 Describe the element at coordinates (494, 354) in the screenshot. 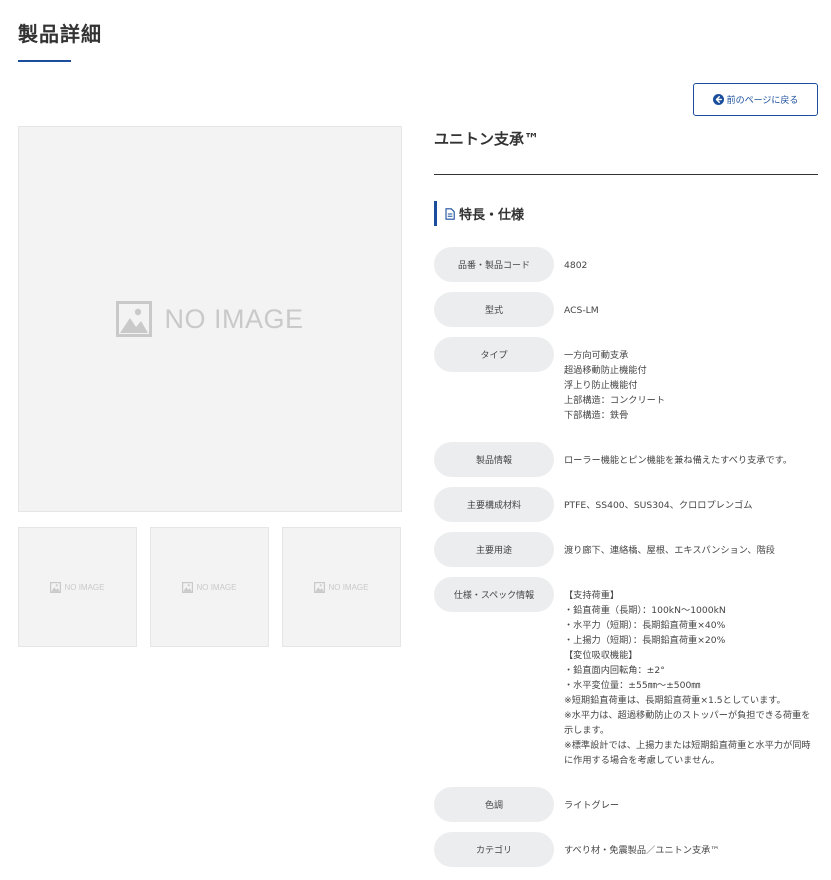

I see `spec-label: タイプ` at that location.